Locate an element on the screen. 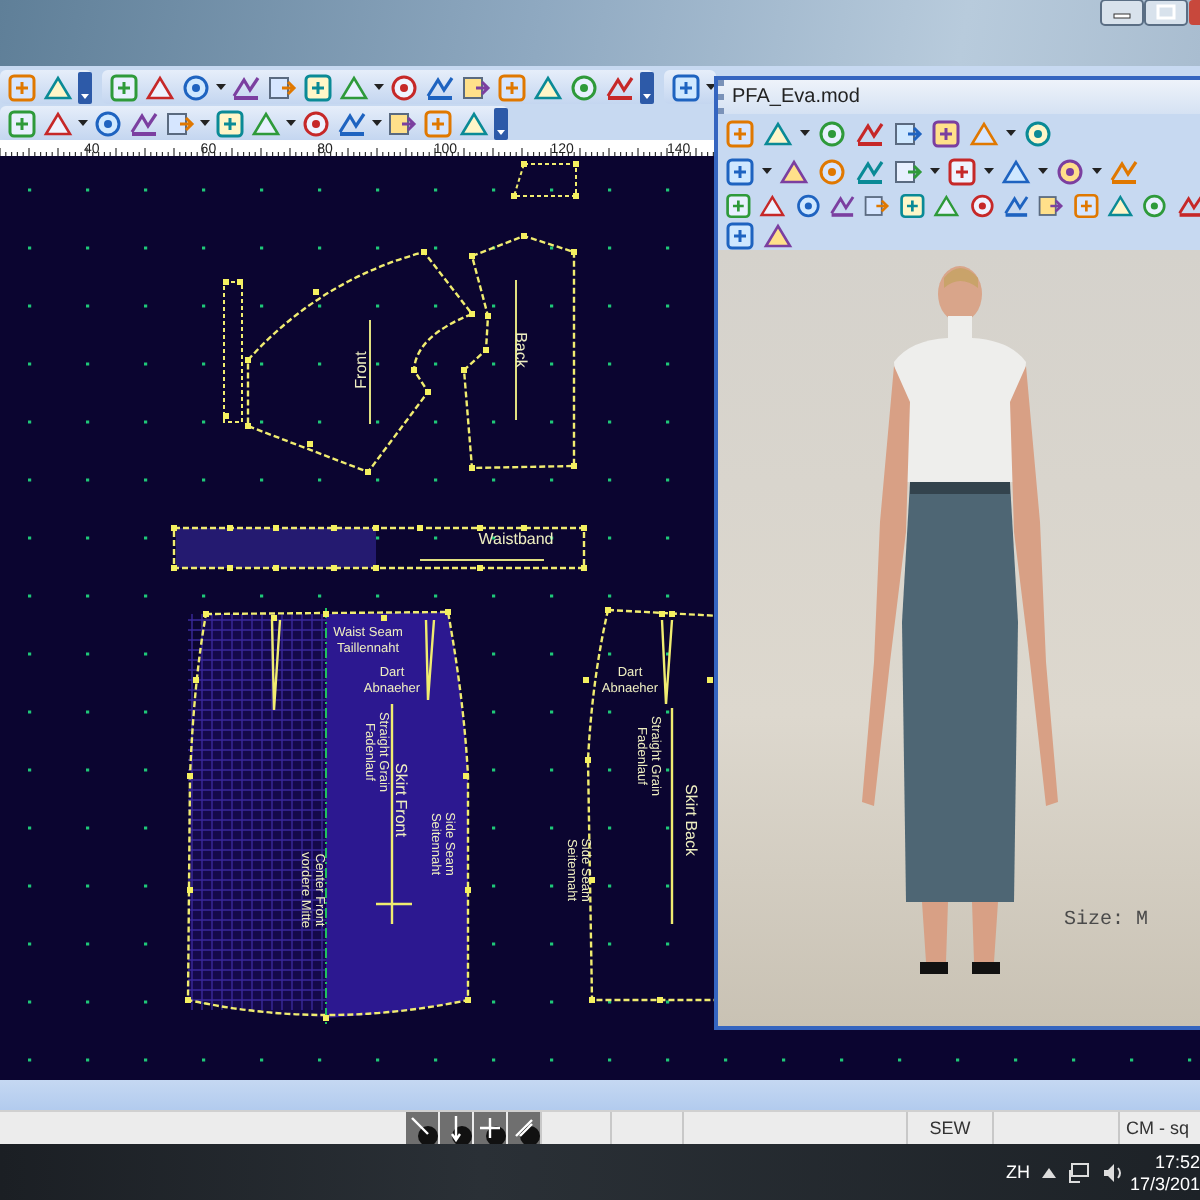 The image size is (1200, 1200). piece-label: Back is located at coordinates (521, 350).